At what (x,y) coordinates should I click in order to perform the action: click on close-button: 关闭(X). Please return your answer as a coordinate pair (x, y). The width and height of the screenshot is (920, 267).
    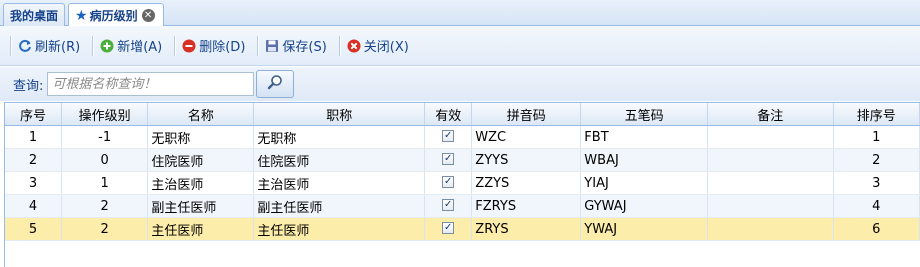
    Looking at the image, I should click on (378, 45).